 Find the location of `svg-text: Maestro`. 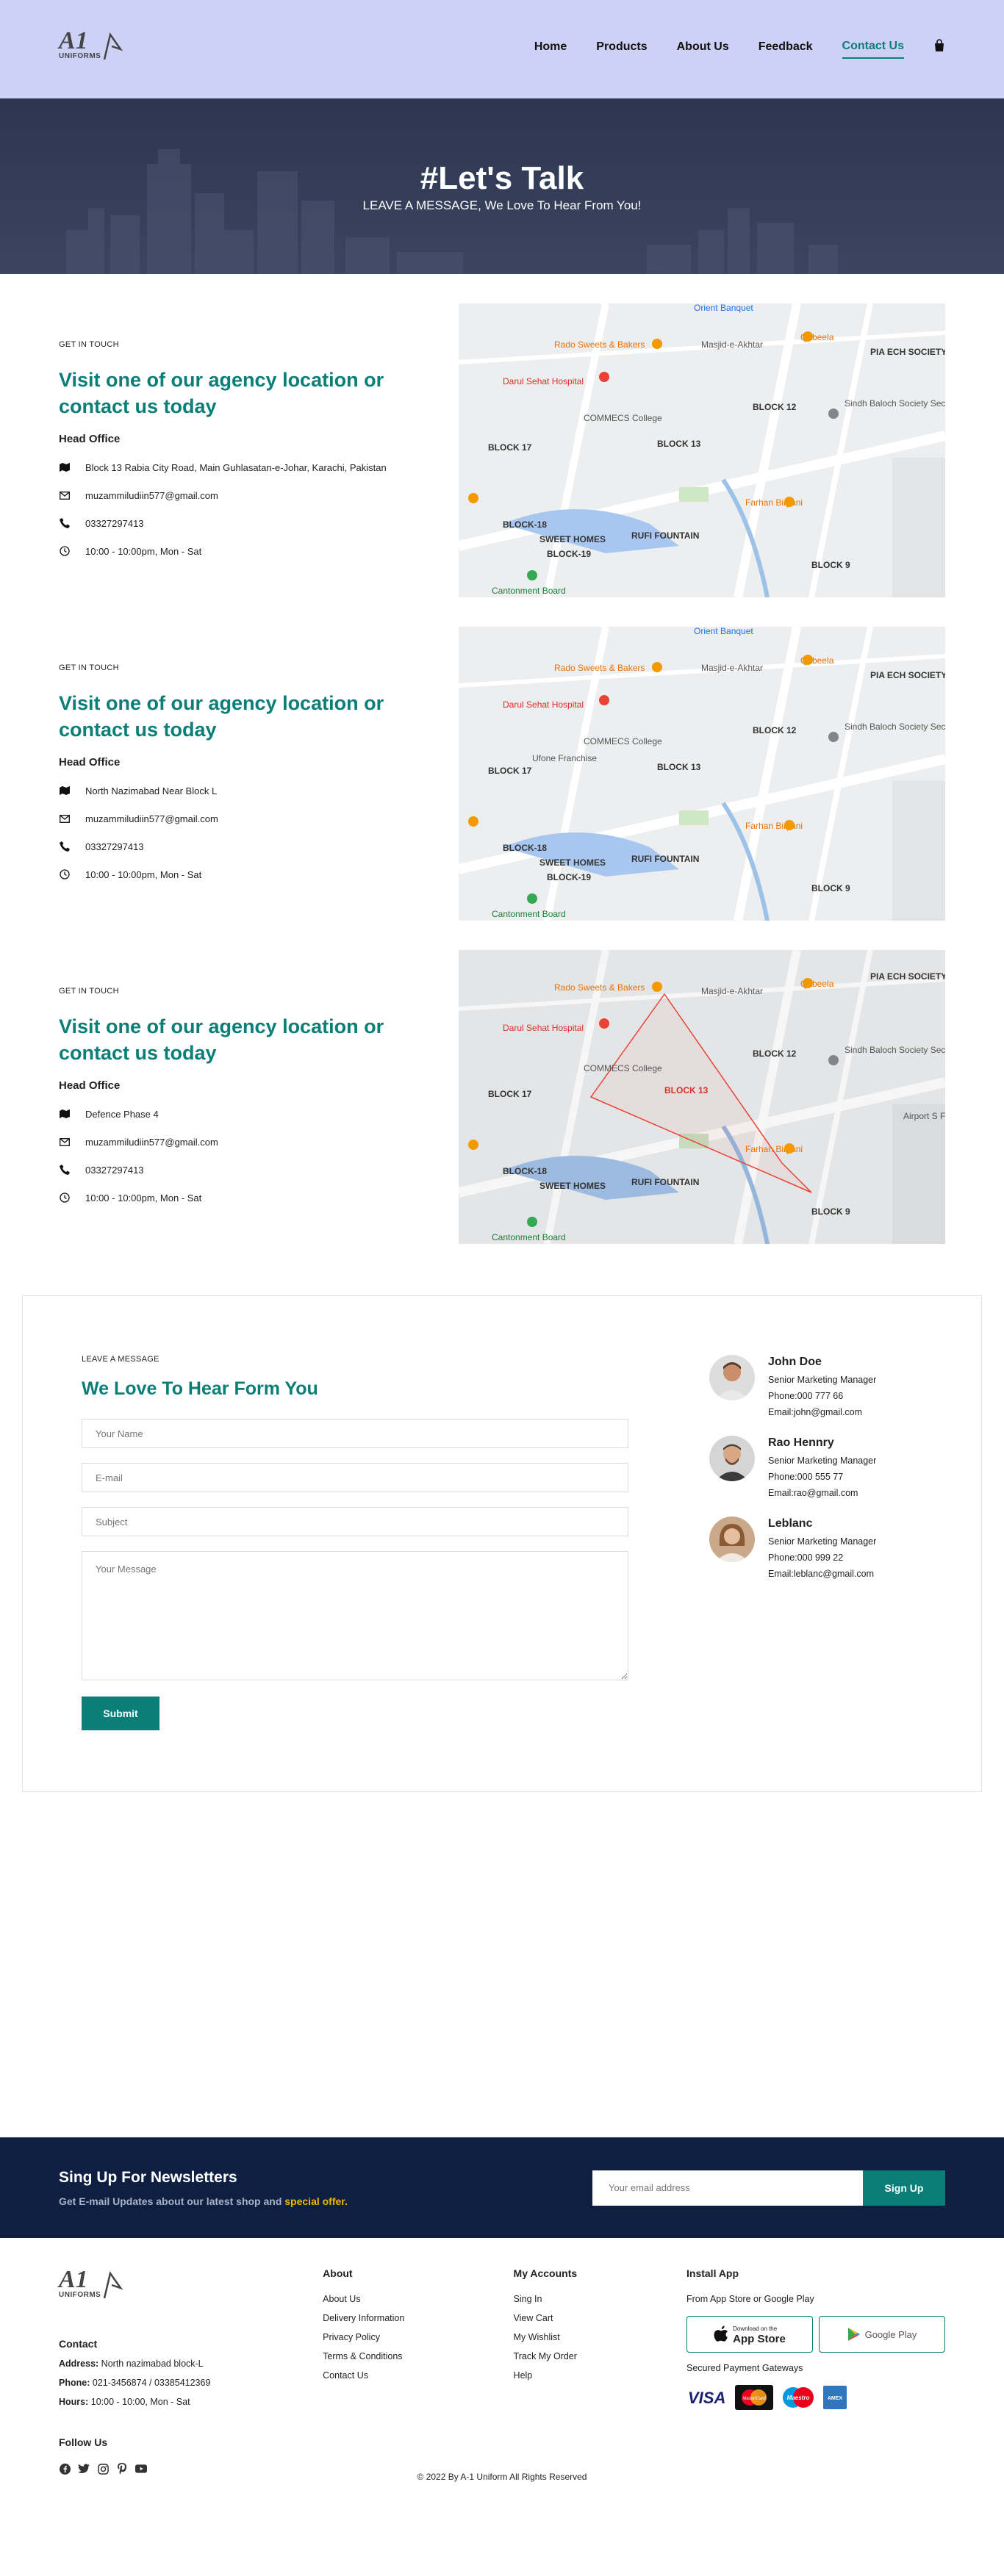

svg-text: Maestro is located at coordinates (798, 2398).